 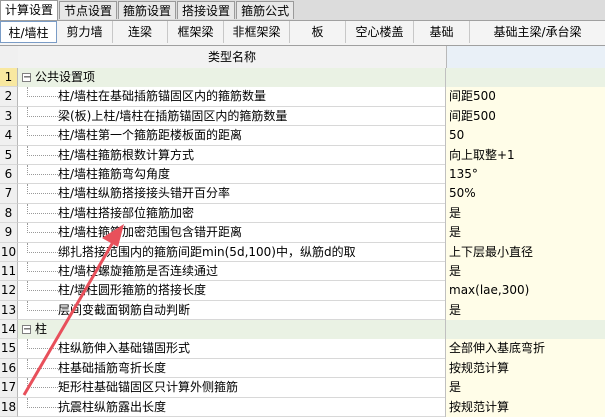 I want to click on group-row: 1− 公共设置项, so click(x=302, y=78).